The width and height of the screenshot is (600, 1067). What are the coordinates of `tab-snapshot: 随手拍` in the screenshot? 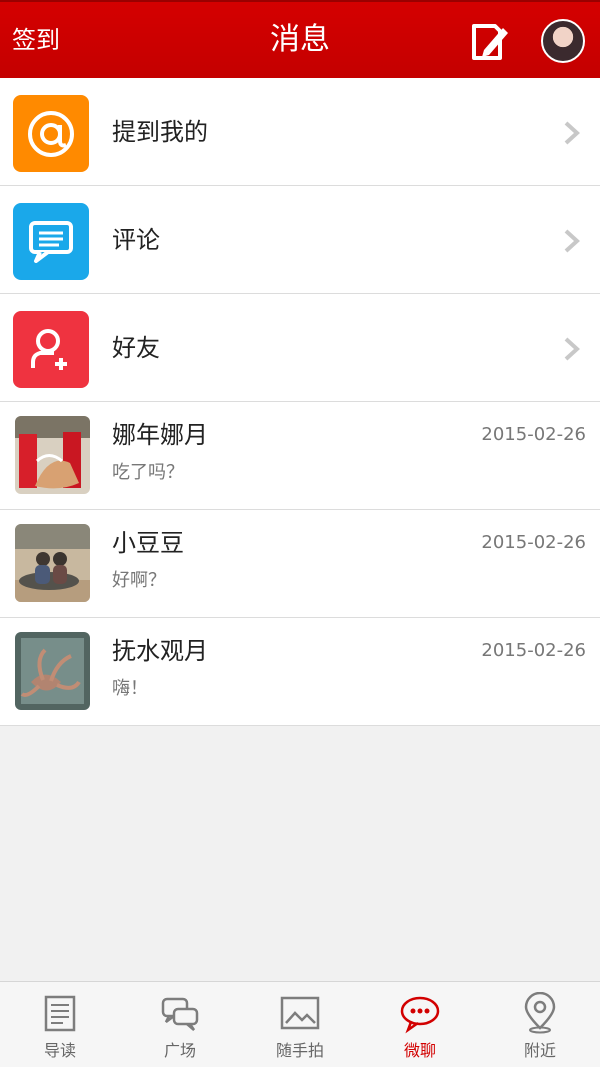 It's located at (300, 1024).